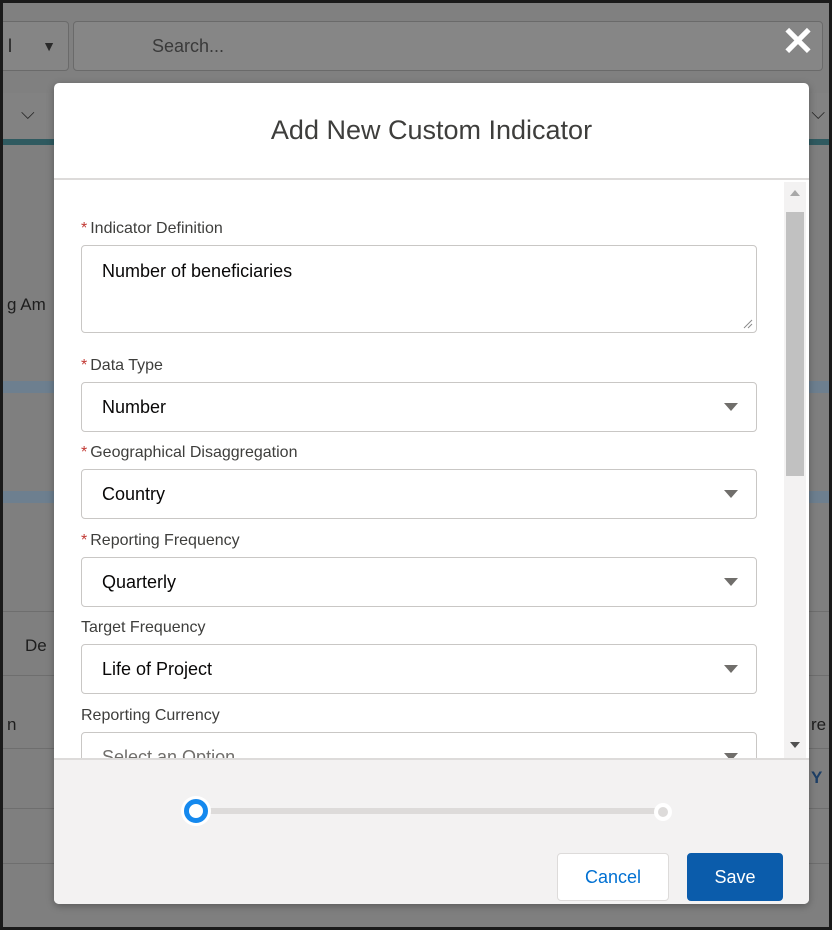  I want to click on reporting-frequency-label: * Reporting Frequency, so click(419, 541).